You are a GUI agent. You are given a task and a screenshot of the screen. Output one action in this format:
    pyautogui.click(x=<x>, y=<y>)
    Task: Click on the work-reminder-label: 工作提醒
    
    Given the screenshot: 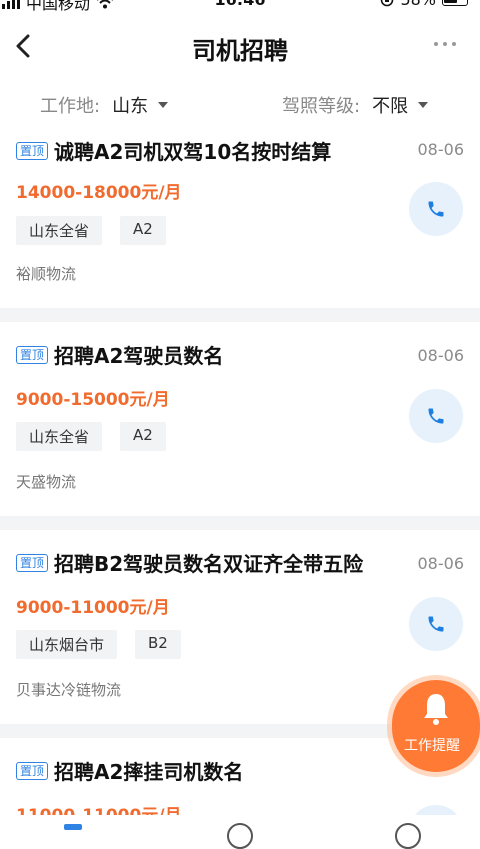 What is the action you would take?
    pyautogui.click(x=432, y=746)
    